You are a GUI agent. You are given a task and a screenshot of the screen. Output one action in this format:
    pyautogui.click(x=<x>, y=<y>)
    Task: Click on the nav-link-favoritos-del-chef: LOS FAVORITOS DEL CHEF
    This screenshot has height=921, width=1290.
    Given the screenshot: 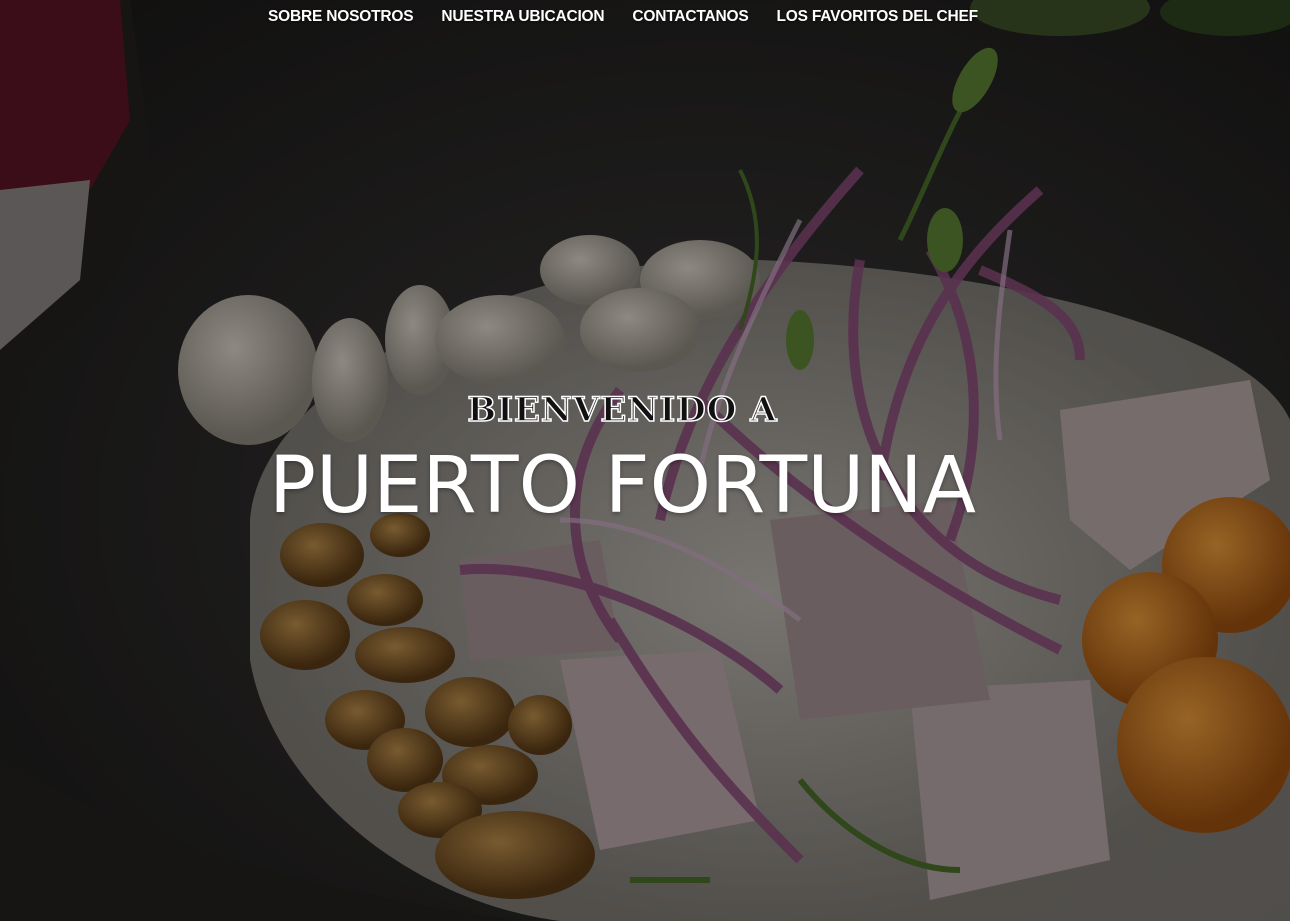 What is the action you would take?
    pyautogui.click(x=877, y=17)
    